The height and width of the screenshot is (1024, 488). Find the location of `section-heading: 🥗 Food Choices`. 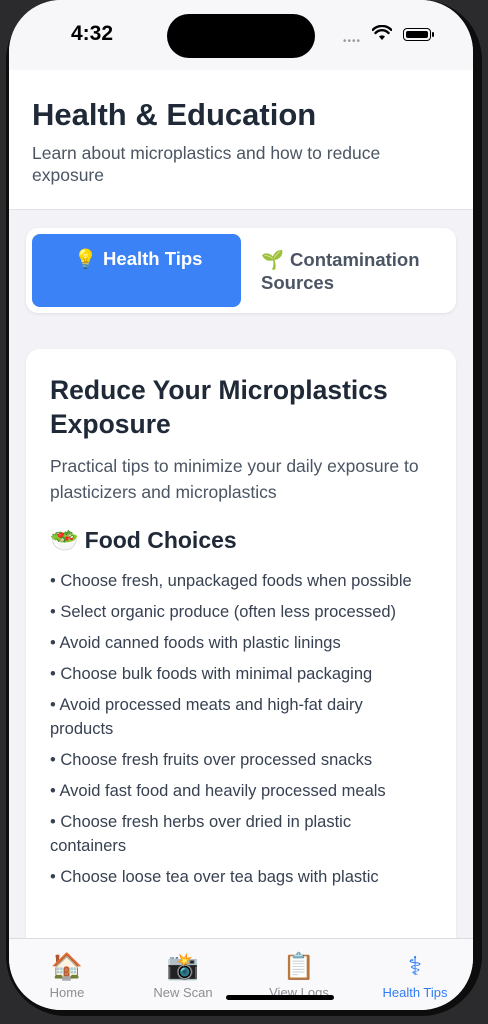

section-heading: 🥗 Food Choices is located at coordinates (143, 540).